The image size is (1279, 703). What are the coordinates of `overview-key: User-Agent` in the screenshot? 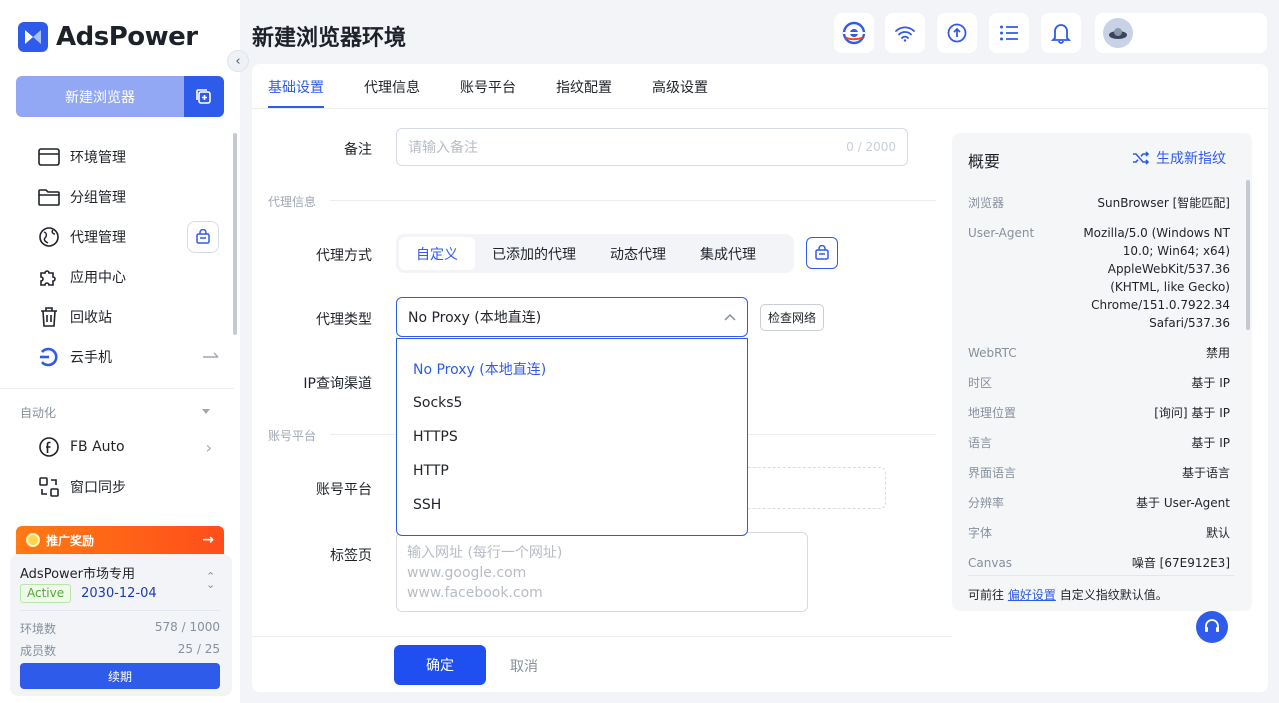 It's located at (1001, 233).